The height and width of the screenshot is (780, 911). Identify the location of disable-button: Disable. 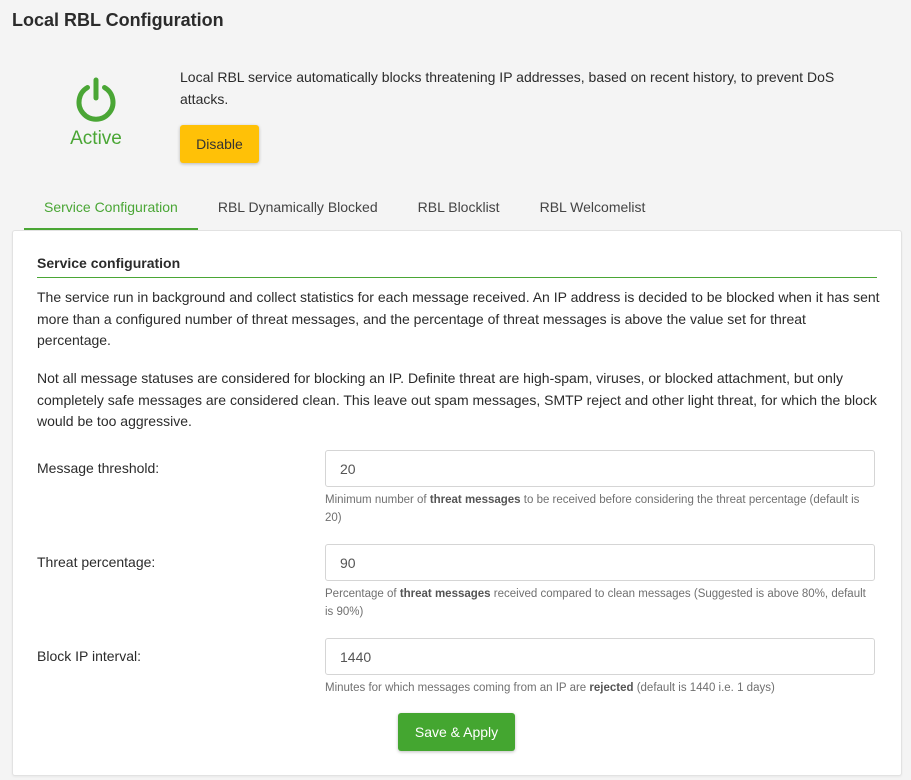
(219, 144).